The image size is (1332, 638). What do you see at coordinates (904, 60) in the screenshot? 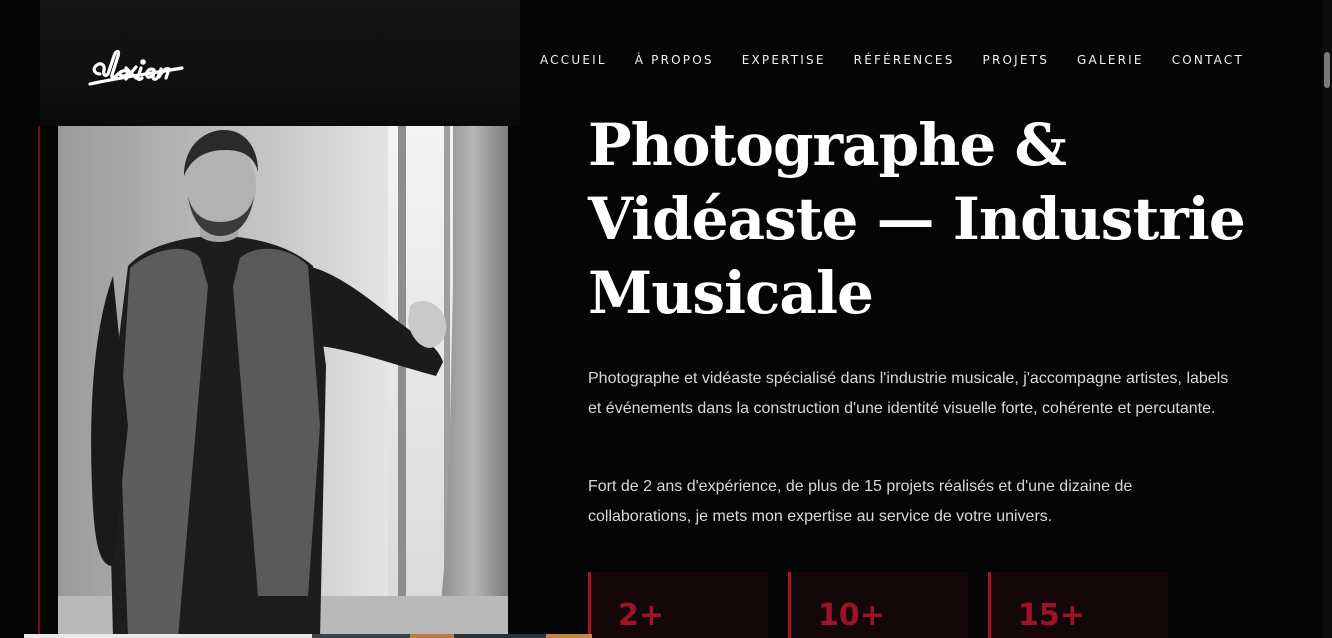
I see `nav-item-references: RÉFÉRENCES` at bounding box center [904, 60].